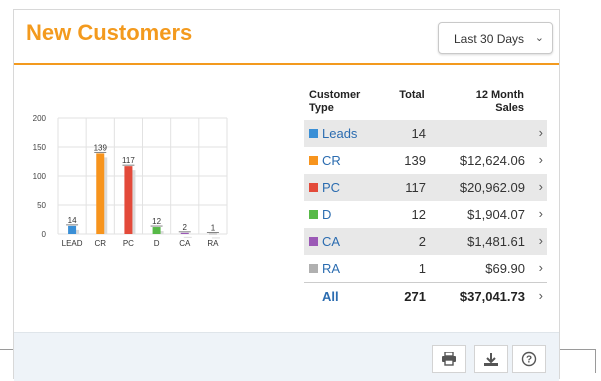  I want to click on all-sales: $37,041.73, so click(492, 296).